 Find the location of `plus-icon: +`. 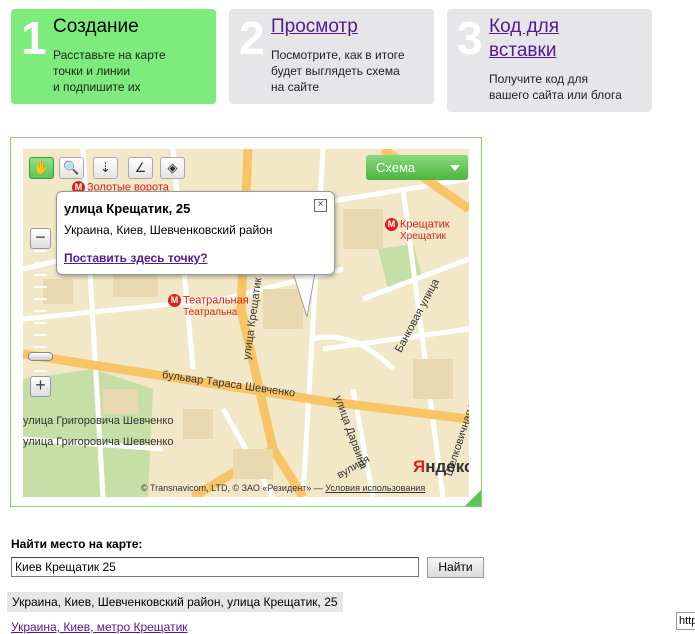

plus-icon: + is located at coordinates (40, 385).